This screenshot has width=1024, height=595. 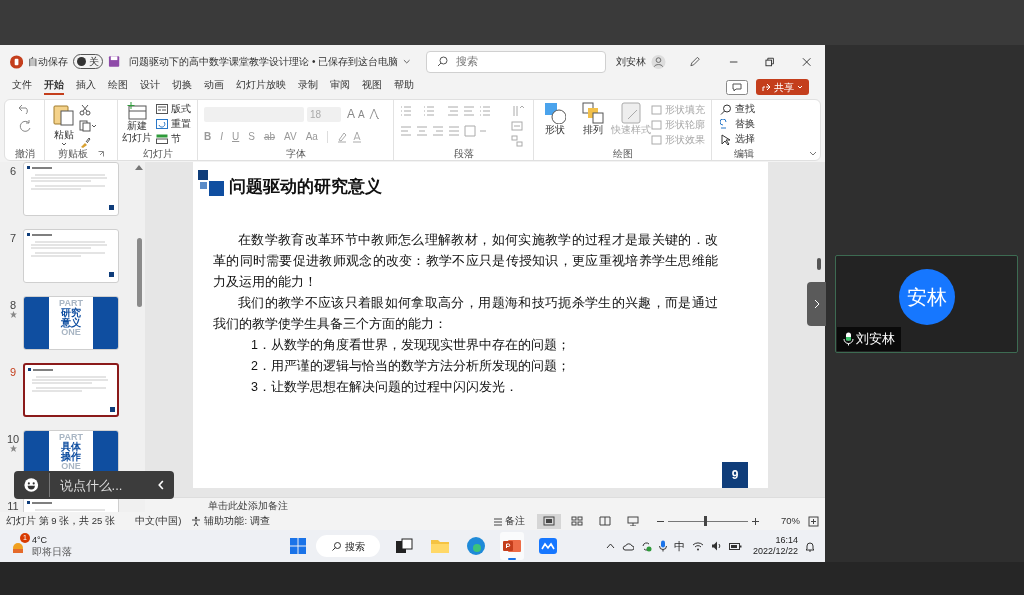 I want to click on temperature: 4°C, so click(x=40, y=540).